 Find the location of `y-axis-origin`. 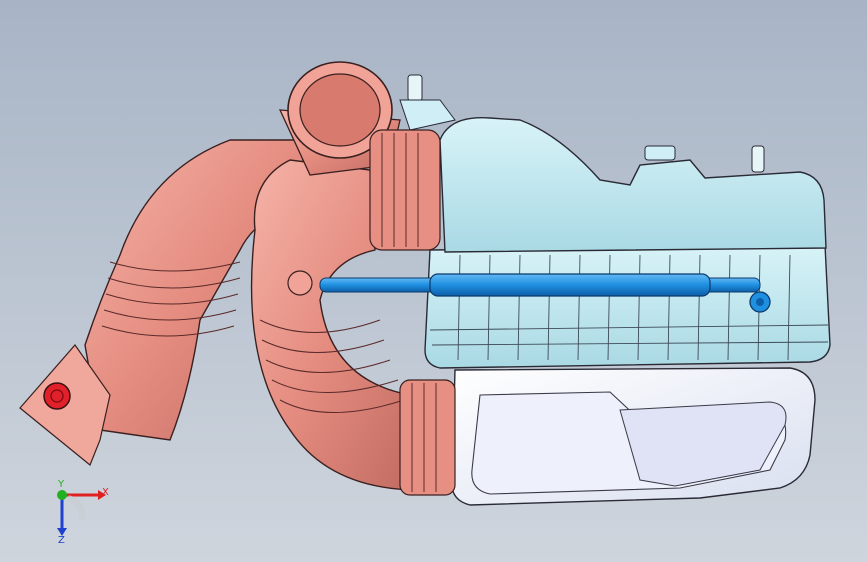

y-axis-origin is located at coordinates (62, 495).